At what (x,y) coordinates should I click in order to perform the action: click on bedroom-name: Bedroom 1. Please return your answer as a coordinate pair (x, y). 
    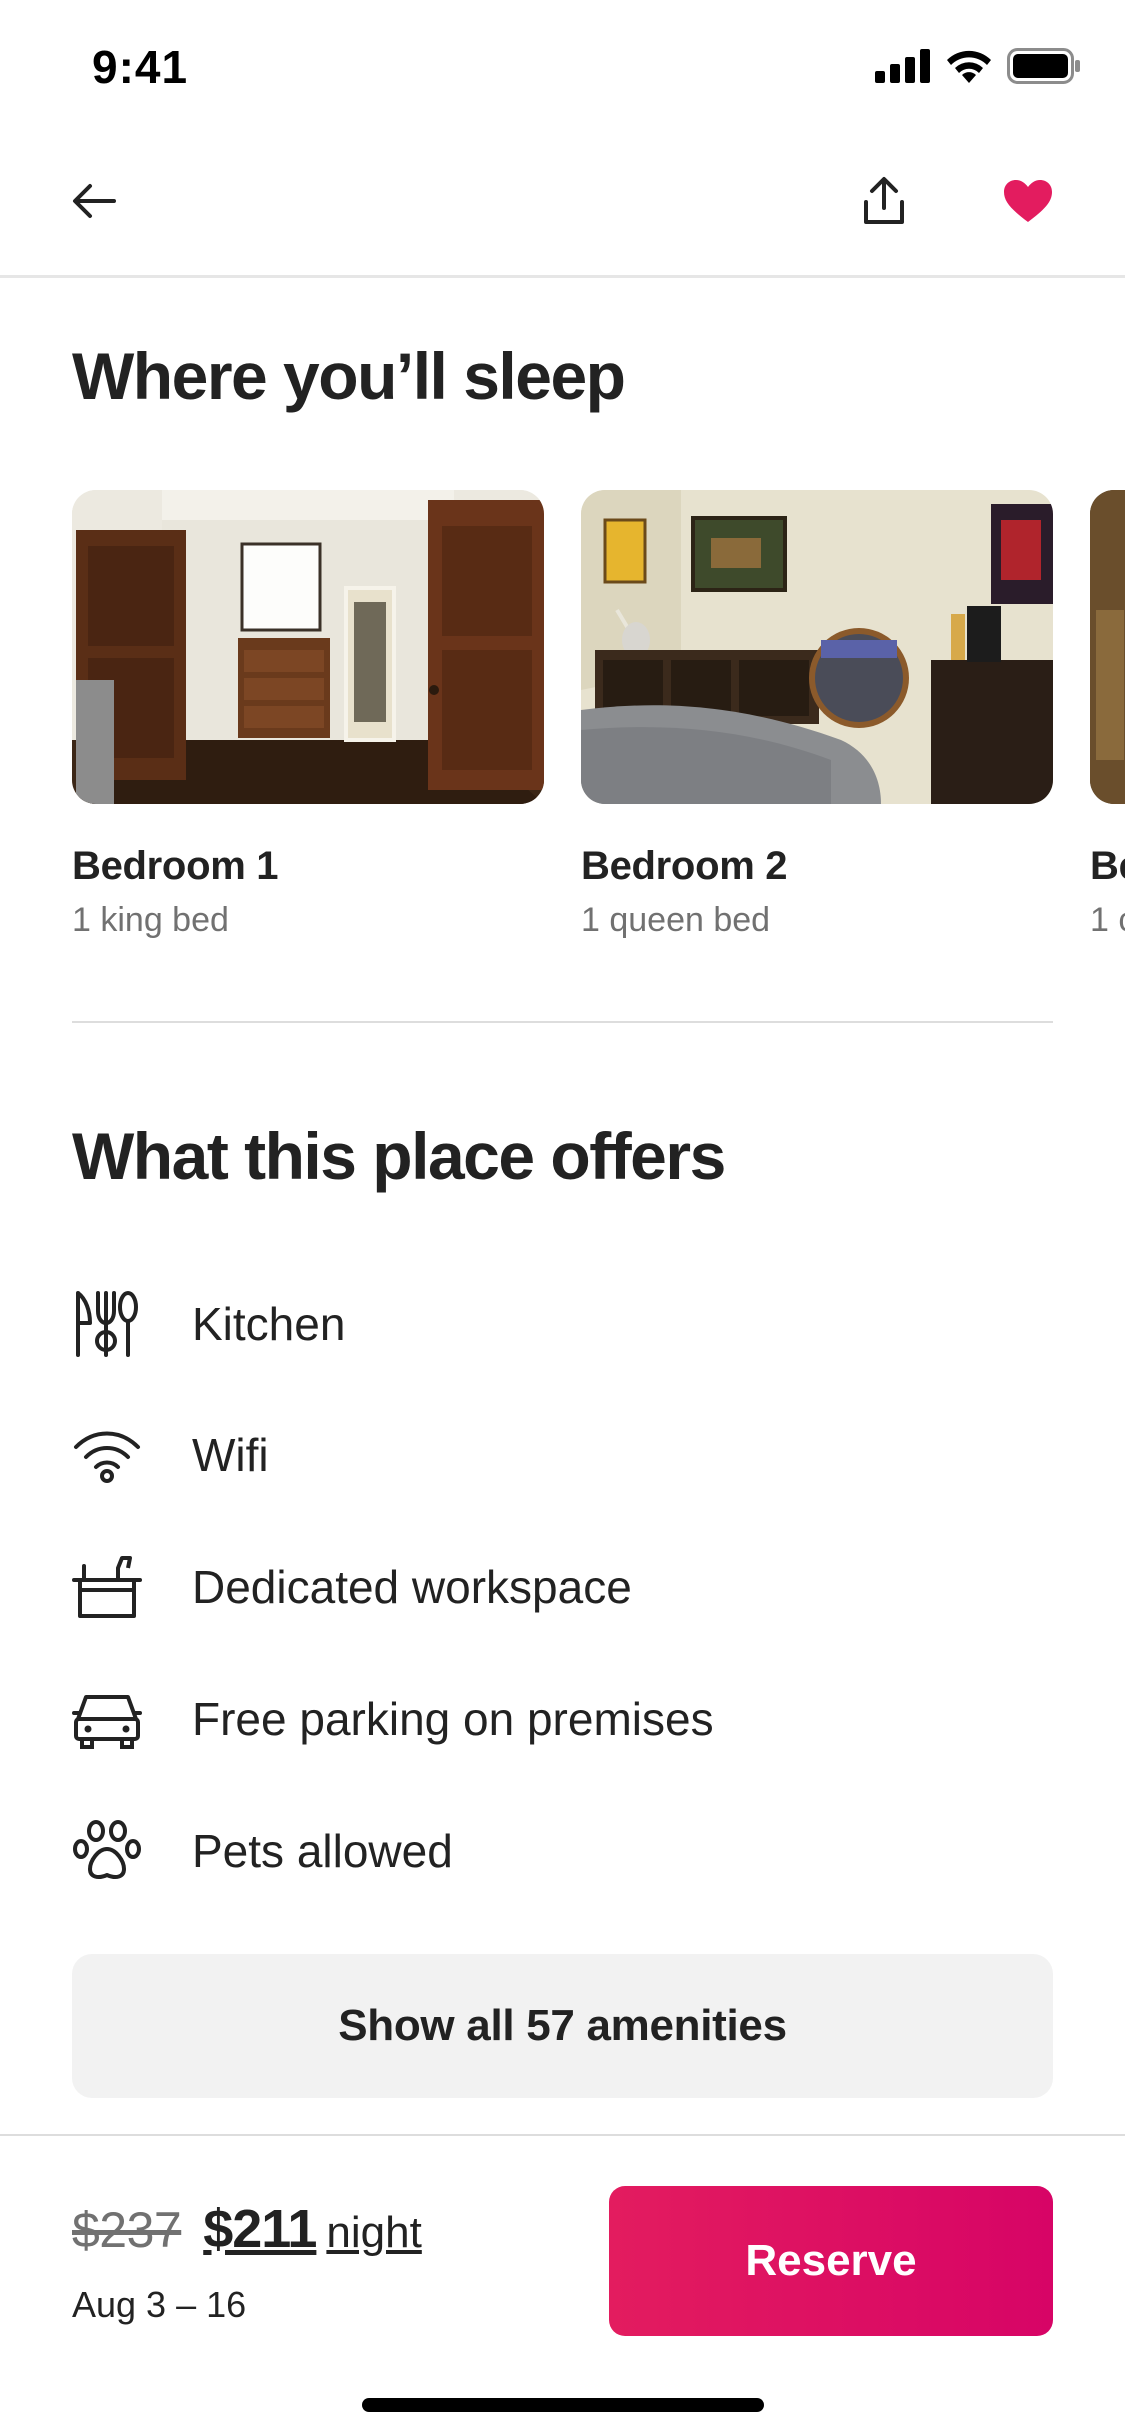
    Looking at the image, I should click on (175, 866).